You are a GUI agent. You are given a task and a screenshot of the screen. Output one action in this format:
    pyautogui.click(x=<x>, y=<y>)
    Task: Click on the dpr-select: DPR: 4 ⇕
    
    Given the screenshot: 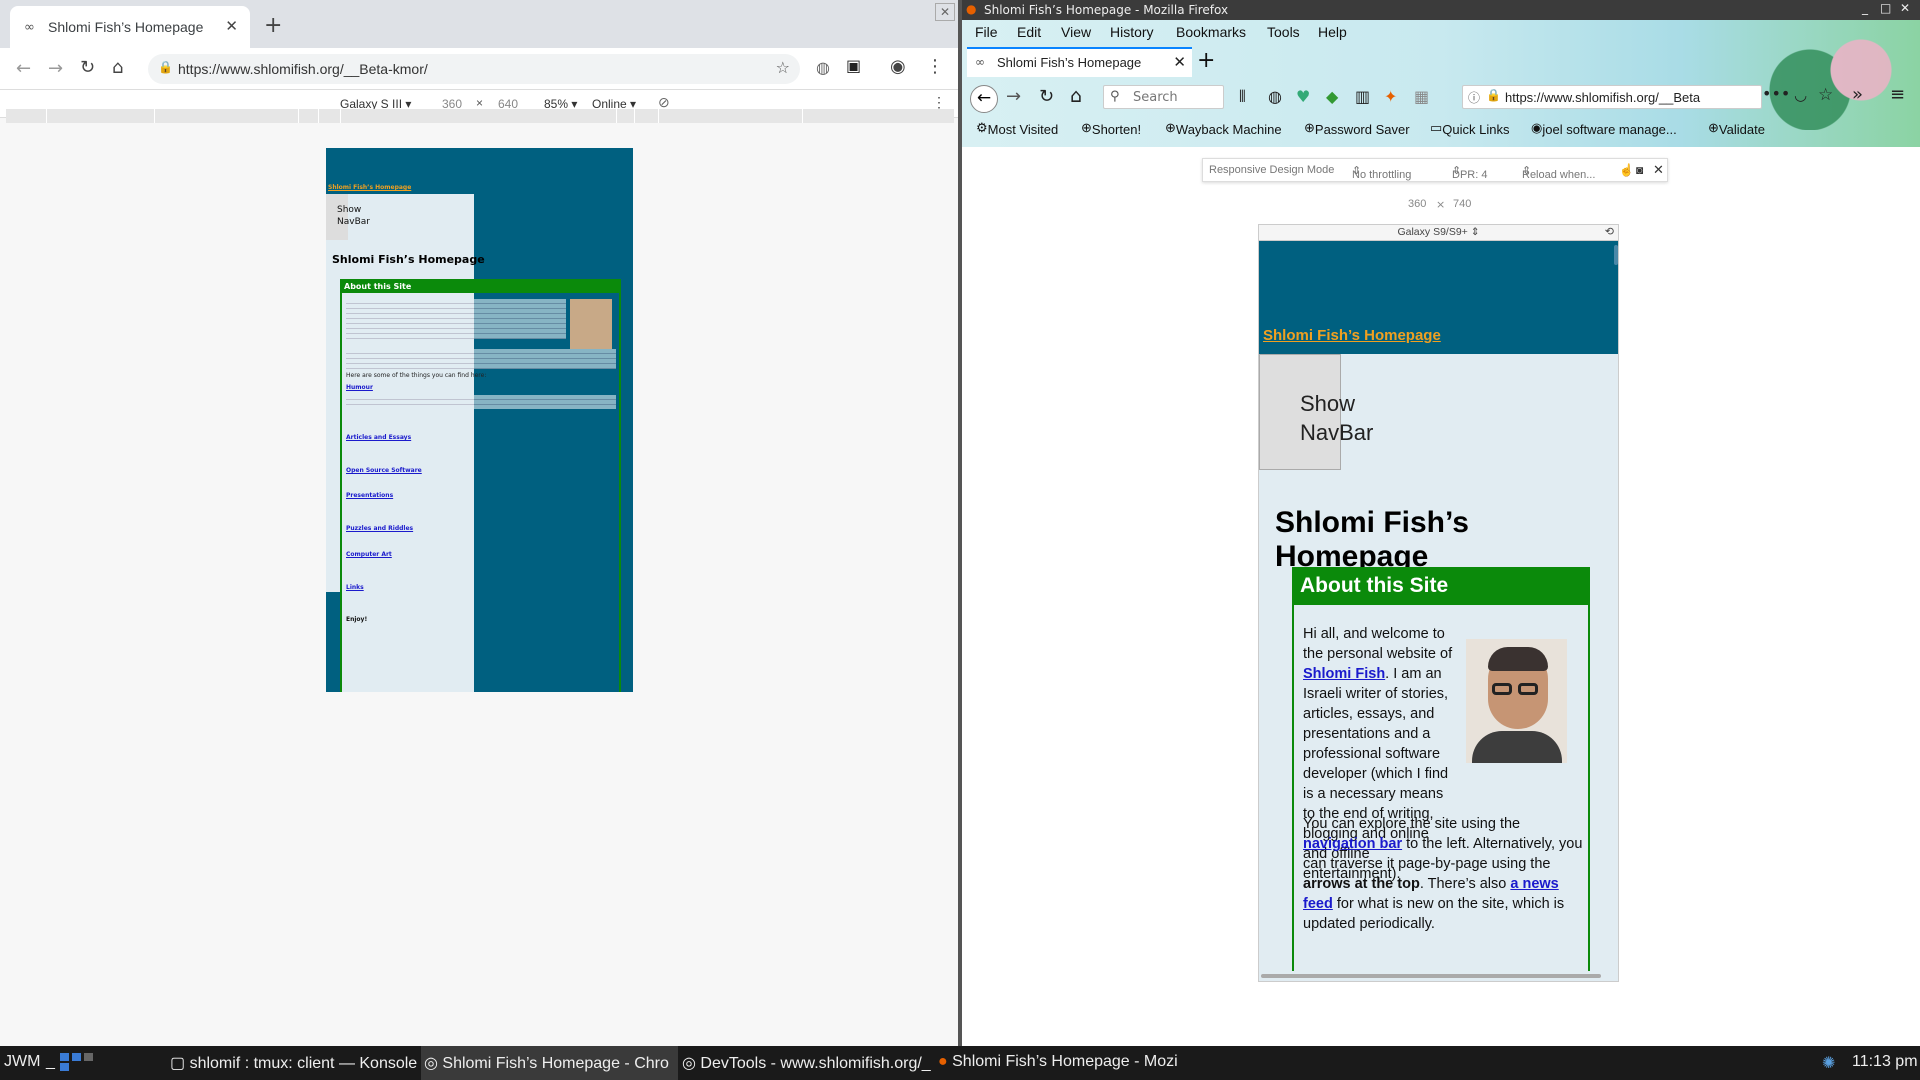 What is the action you would take?
    pyautogui.click(x=1469, y=172)
    